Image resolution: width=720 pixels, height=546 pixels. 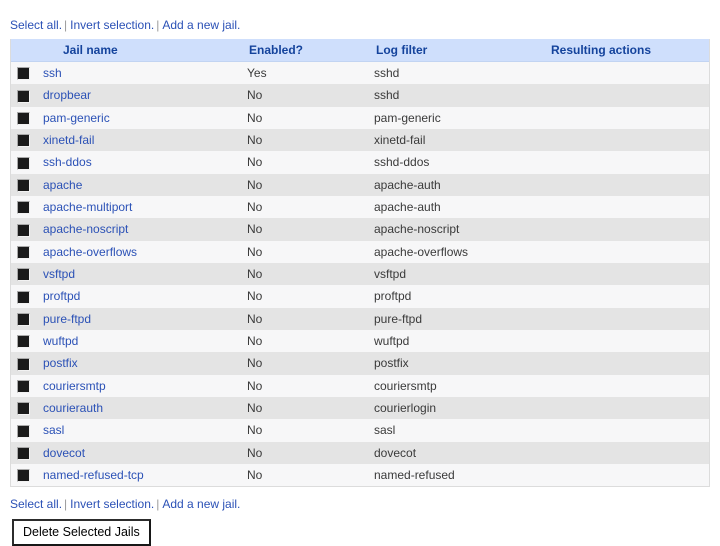 I want to click on table-row: named-refused-tcp No named-refused, so click(x=360, y=475).